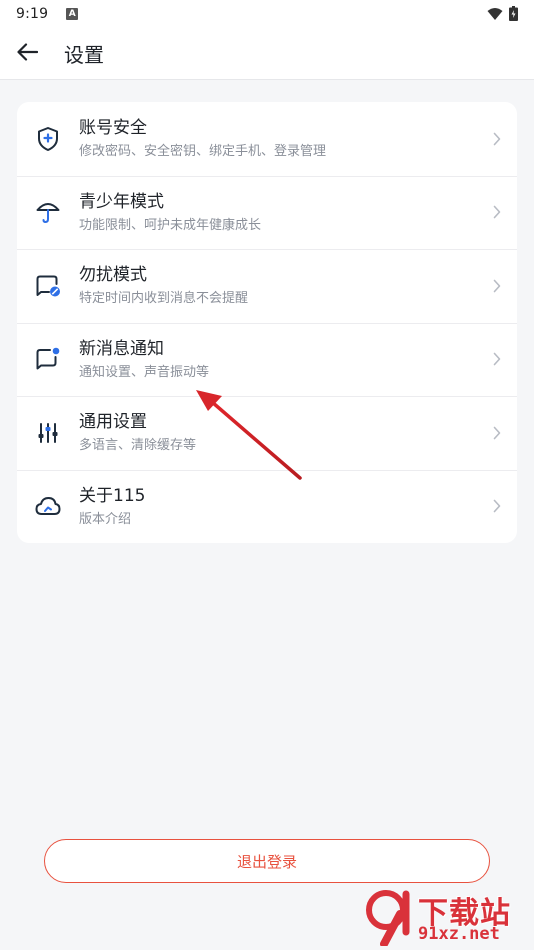 The height and width of the screenshot is (950, 534). Describe the element at coordinates (113, 128) in the screenshot. I see `item-title: 账号安全` at that location.